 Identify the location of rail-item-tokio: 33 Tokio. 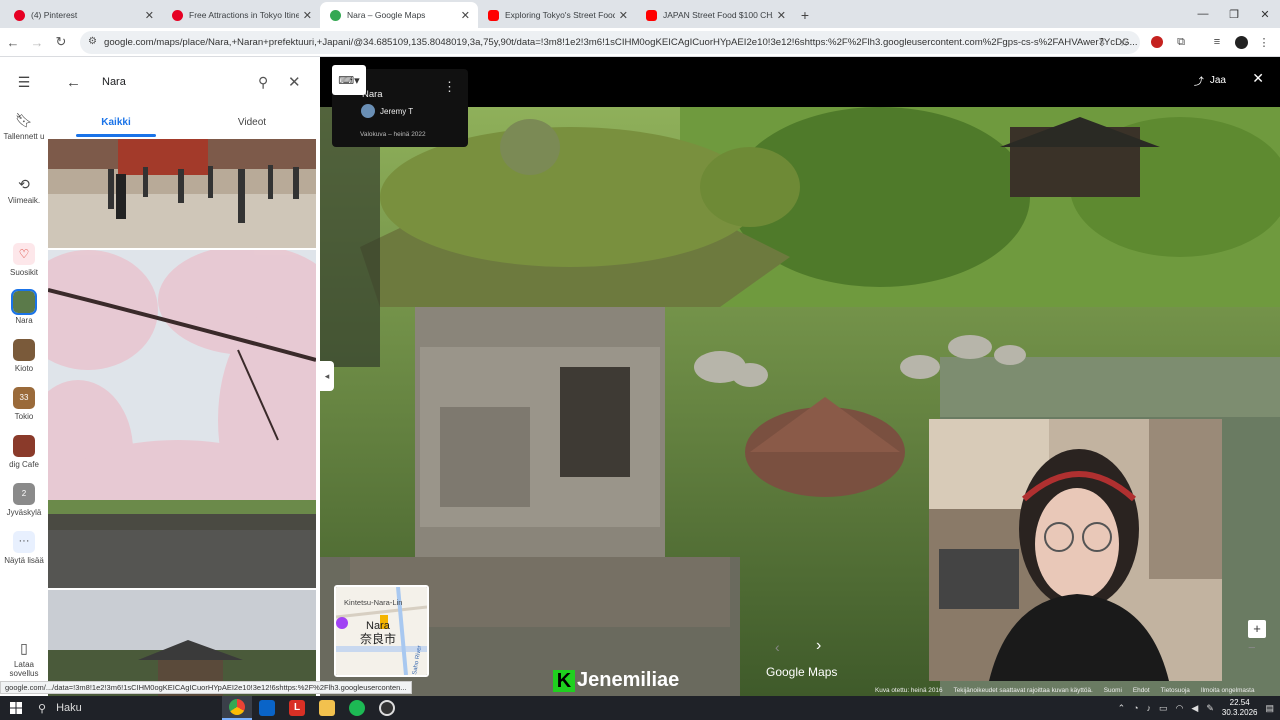
(24, 404).